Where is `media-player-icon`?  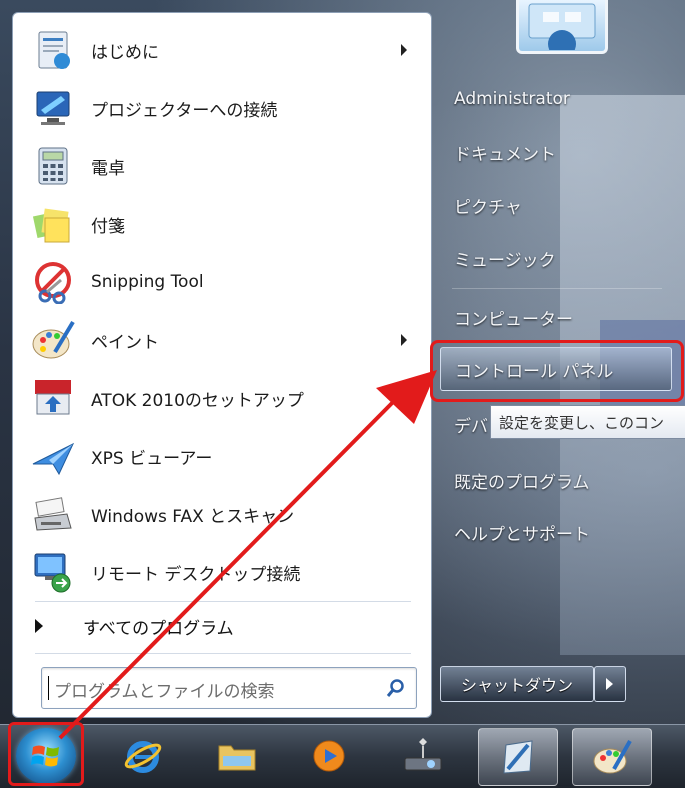 media-player-icon is located at coordinates (329, 756).